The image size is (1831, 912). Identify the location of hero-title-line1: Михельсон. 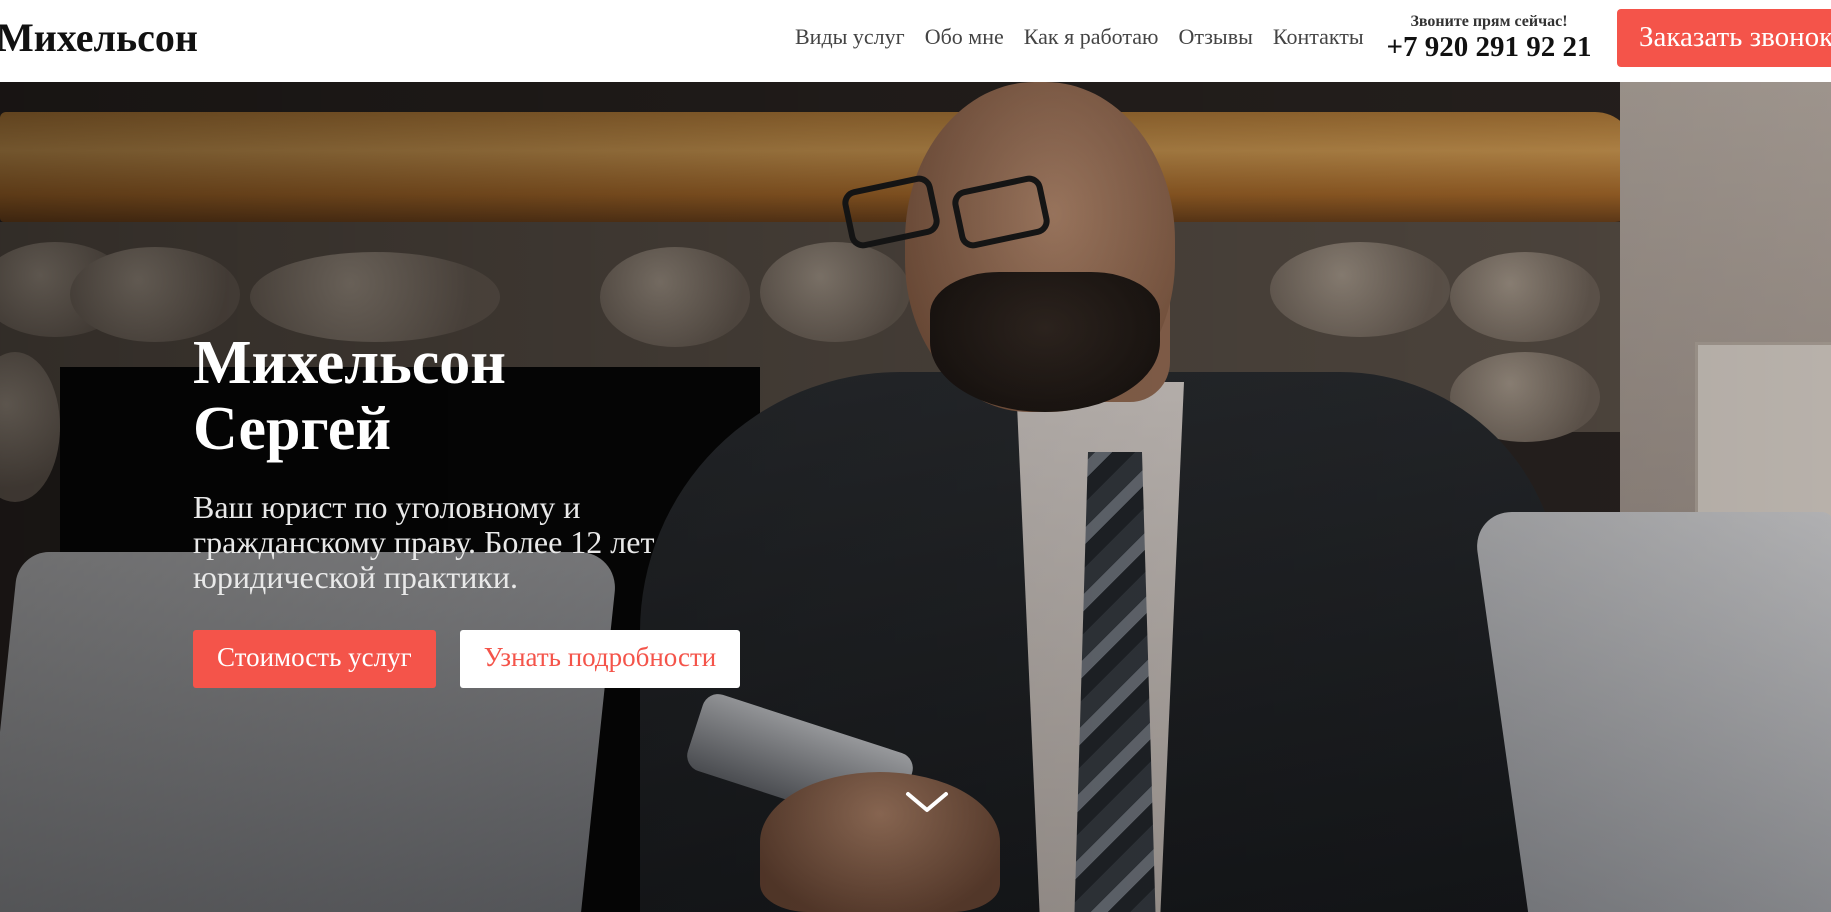
(350, 363).